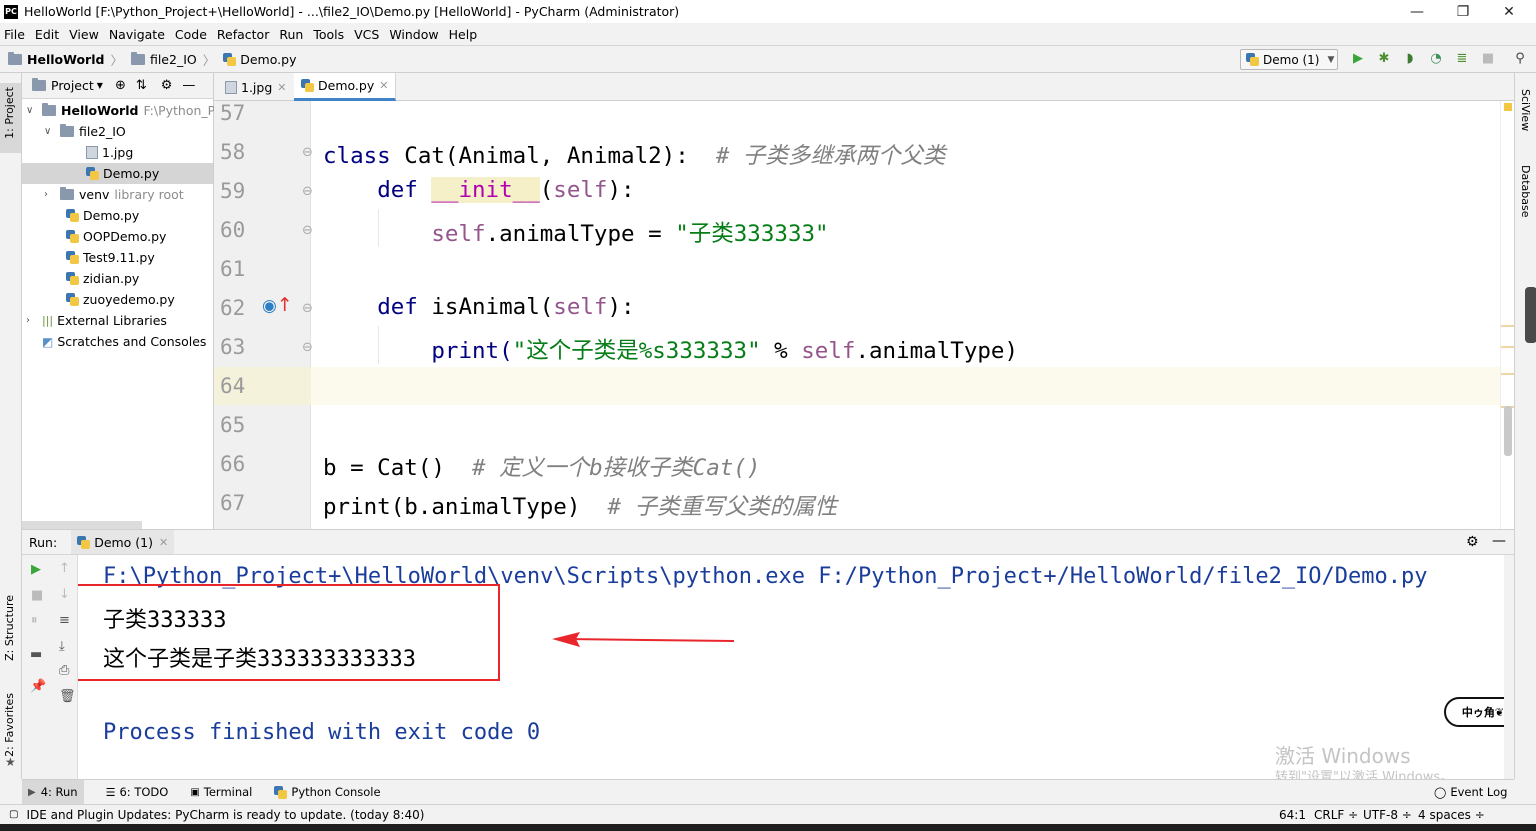  What do you see at coordinates (85, 131) in the screenshot?
I see `tree-item: ∨ file2_IO` at bounding box center [85, 131].